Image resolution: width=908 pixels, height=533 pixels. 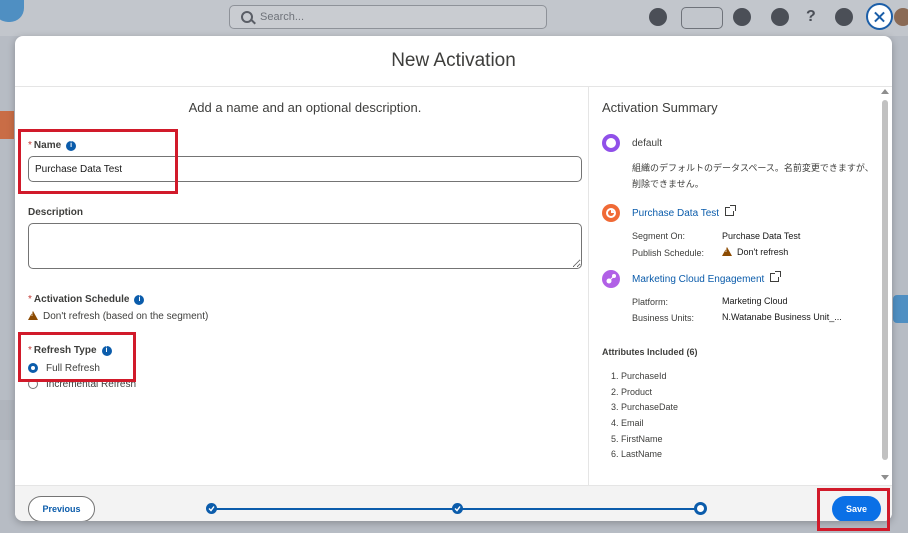 What do you see at coordinates (885, 477) in the screenshot?
I see `scroll-down-arrow-icon` at bounding box center [885, 477].